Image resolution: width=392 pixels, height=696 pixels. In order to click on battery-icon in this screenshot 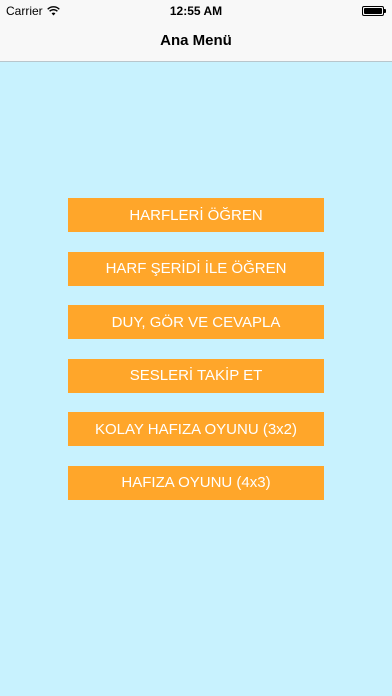, I will do `click(374, 11)`.